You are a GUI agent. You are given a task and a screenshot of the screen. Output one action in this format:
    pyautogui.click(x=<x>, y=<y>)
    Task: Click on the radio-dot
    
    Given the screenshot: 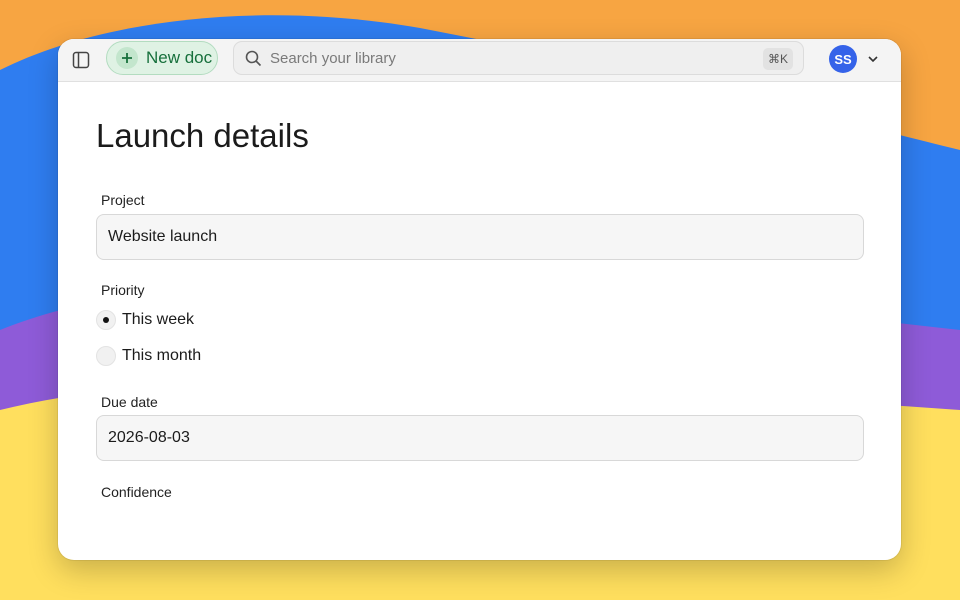 What is the action you would take?
    pyautogui.click(x=106, y=320)
    